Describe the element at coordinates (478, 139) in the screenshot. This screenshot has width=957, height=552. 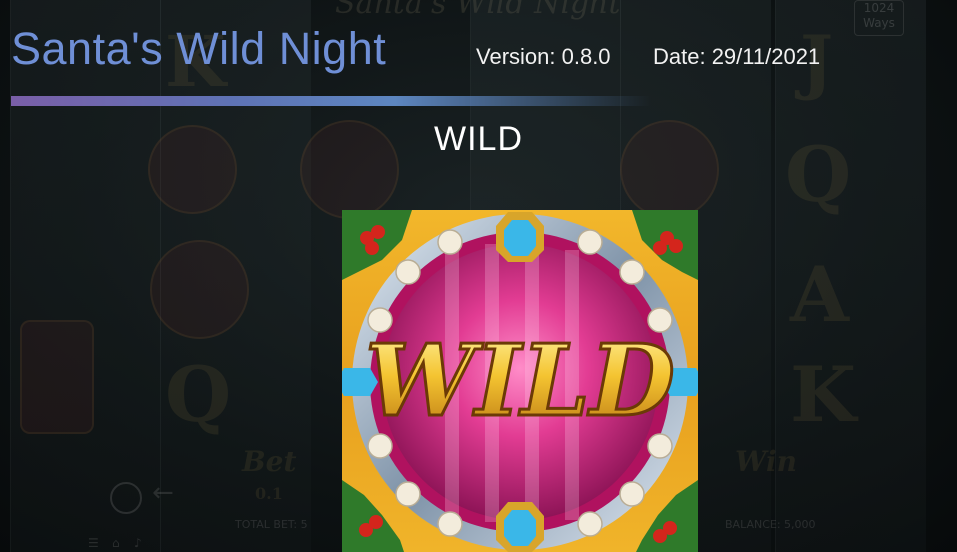
I see `symbol-name: WILD` at that location.